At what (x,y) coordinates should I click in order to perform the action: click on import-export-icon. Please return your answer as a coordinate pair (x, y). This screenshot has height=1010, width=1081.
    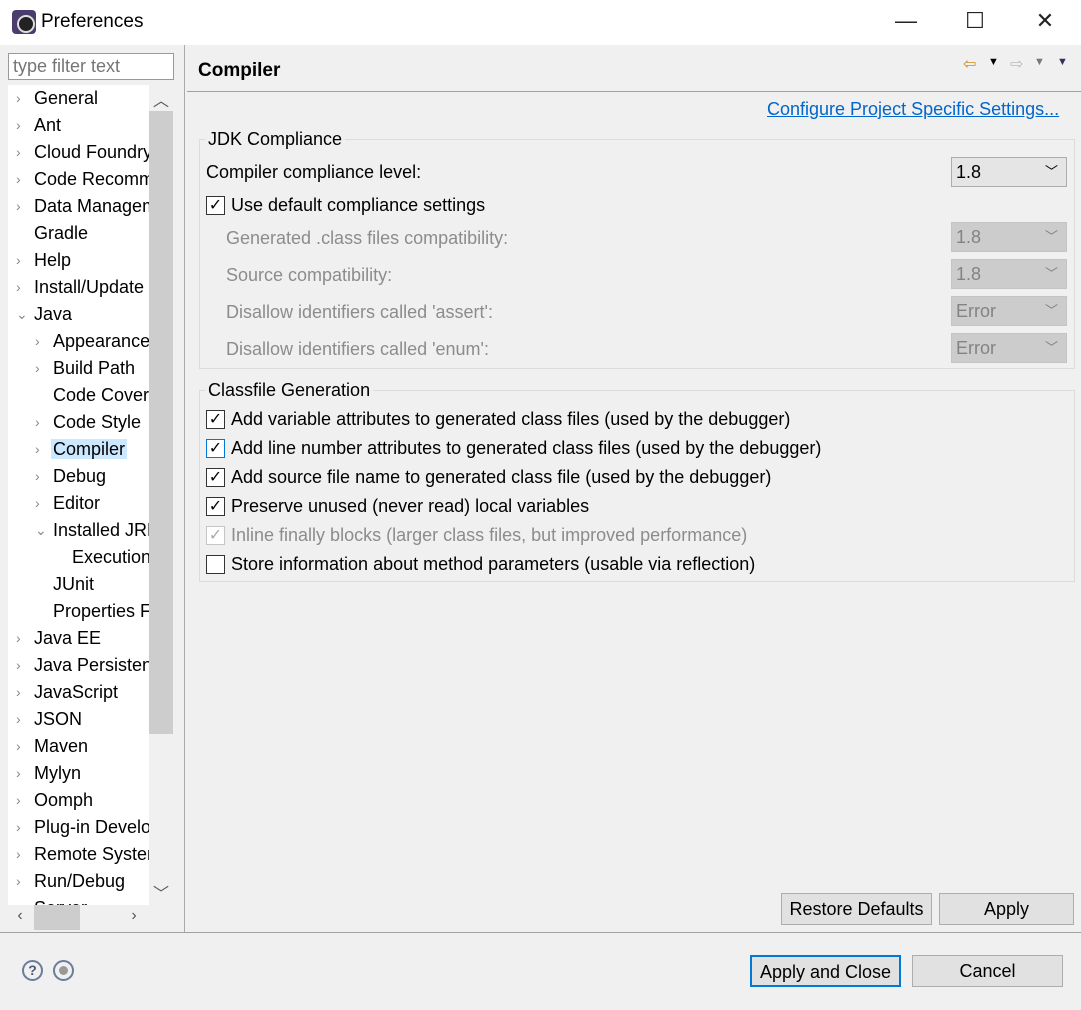
    Looking at the image, I should click on (63, 970).